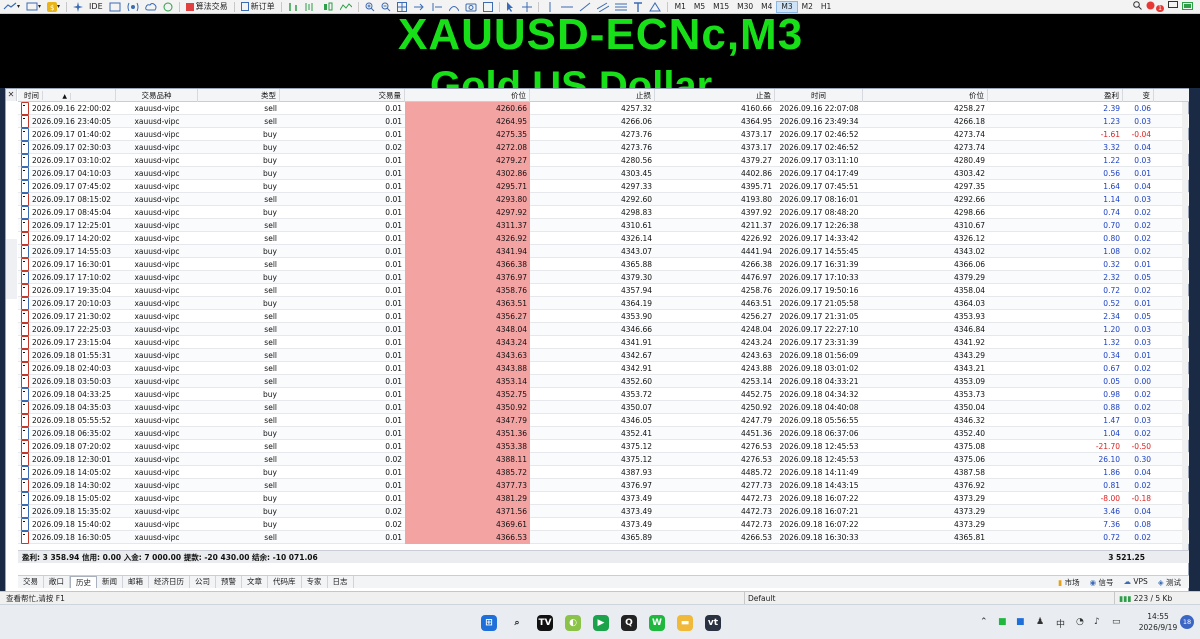 The image size is (1200, 639). Describe the element at coordinates (713, 623) in the screenshot. I see `metatrader-icon: vt` at that location.